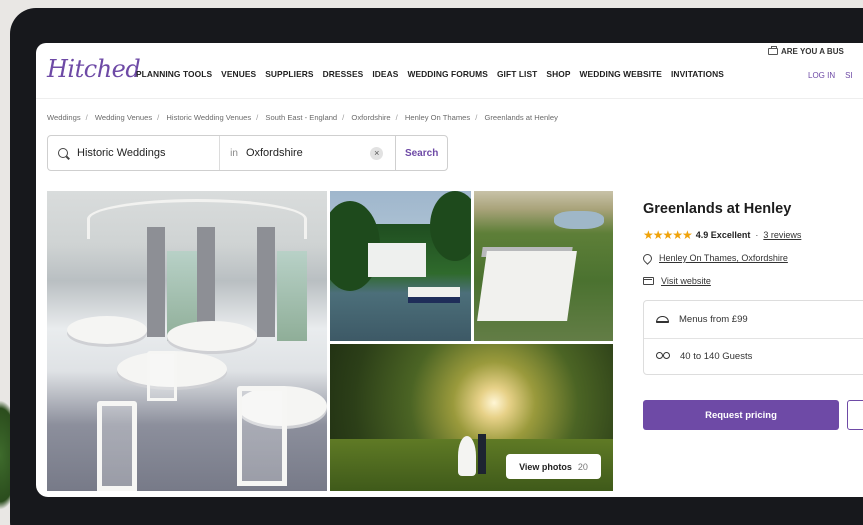  I want to click on cloche-icon, so click(662, 319).